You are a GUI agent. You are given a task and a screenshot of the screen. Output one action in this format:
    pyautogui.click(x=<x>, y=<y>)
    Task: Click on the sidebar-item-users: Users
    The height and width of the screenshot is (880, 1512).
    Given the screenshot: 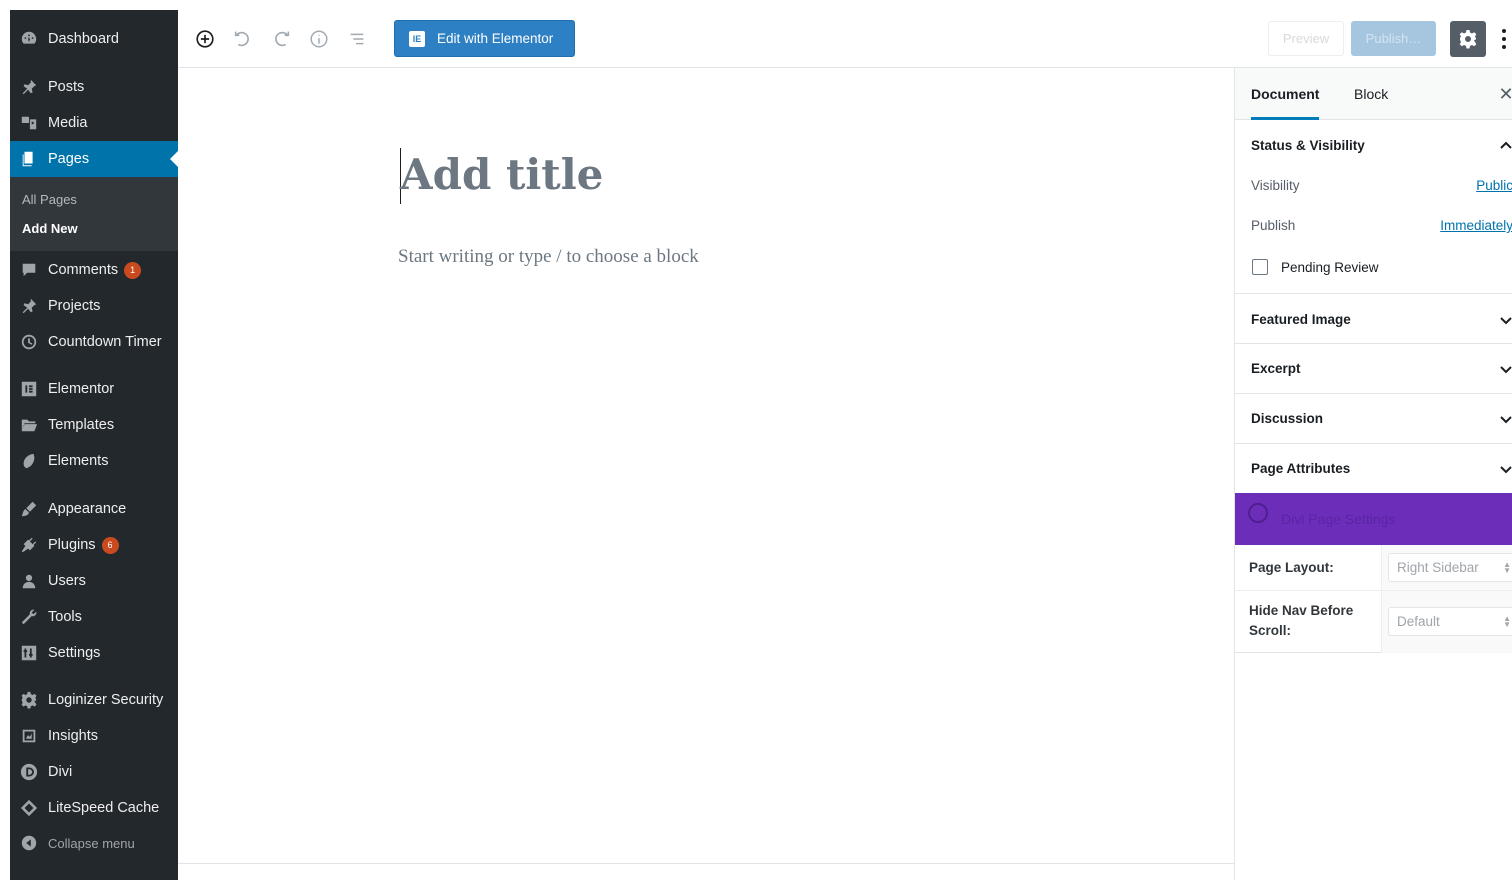 What is the action you would take?
    pyautogui.click(x=94, y=581)
    